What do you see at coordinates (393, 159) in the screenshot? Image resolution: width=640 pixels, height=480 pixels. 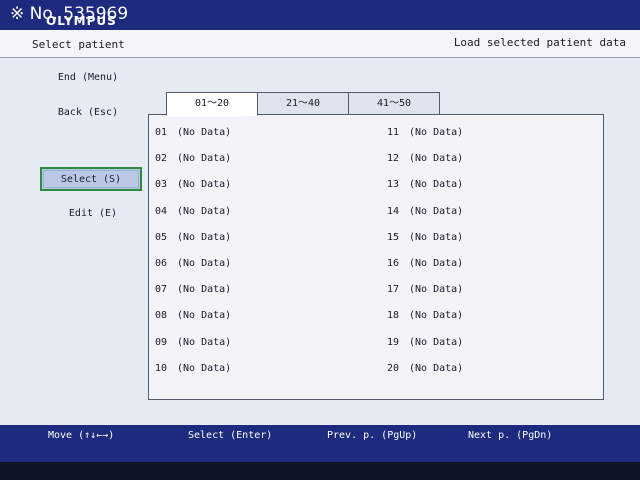 I see `patient-number: 12` at bounding box center [393, 159].